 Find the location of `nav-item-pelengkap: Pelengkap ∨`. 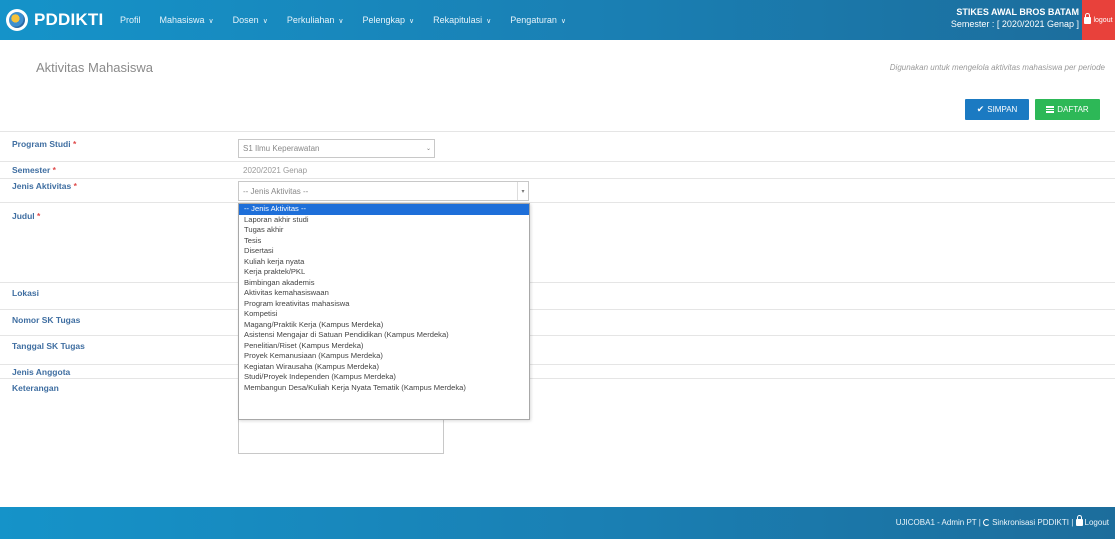

nav-item-pelengkap: Pelengkap ∨ is located at coordinates (388, 20).